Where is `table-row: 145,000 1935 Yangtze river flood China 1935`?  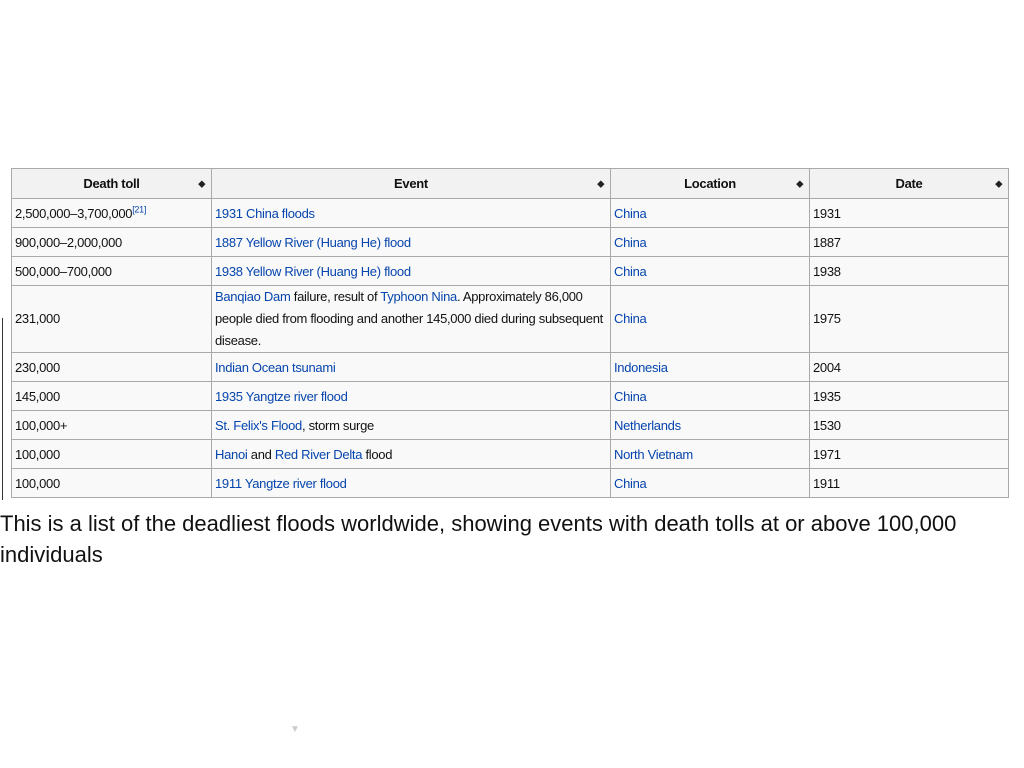 table-row: 145,000 1935 Yangtze river flood China 1935 is located at coordinates (510, 396).